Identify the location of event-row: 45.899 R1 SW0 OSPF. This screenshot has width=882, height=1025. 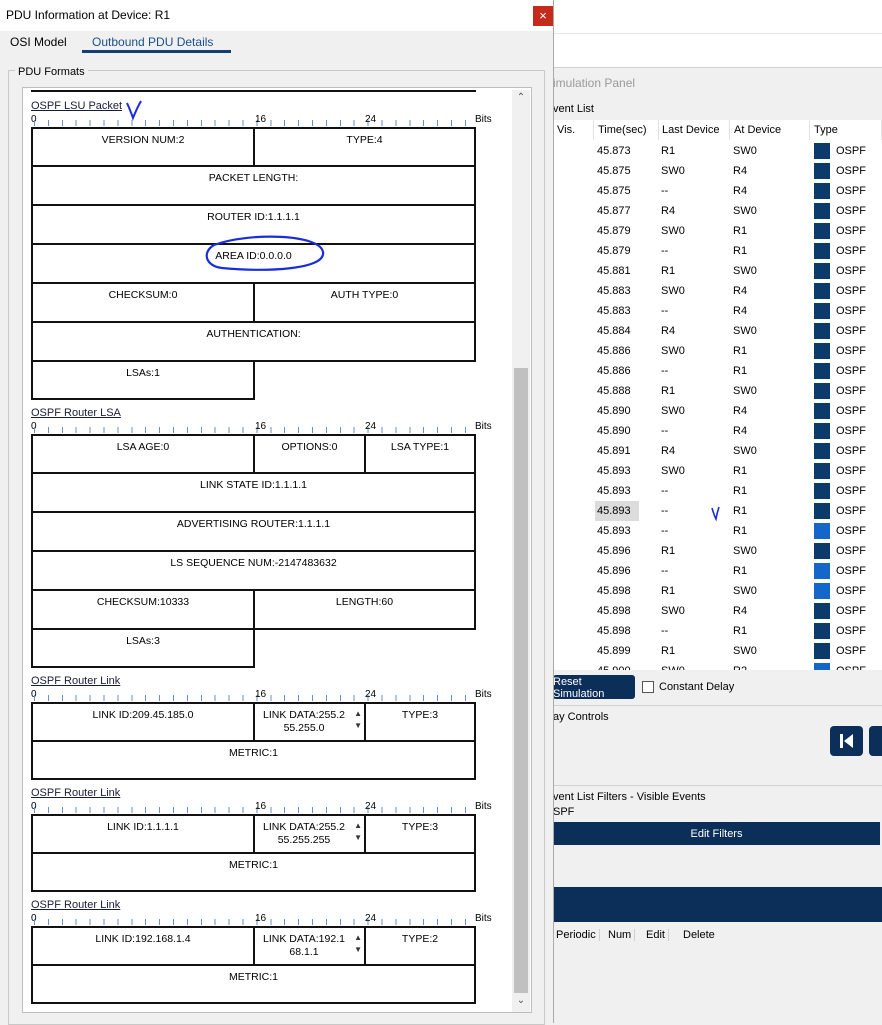
(717, 651).